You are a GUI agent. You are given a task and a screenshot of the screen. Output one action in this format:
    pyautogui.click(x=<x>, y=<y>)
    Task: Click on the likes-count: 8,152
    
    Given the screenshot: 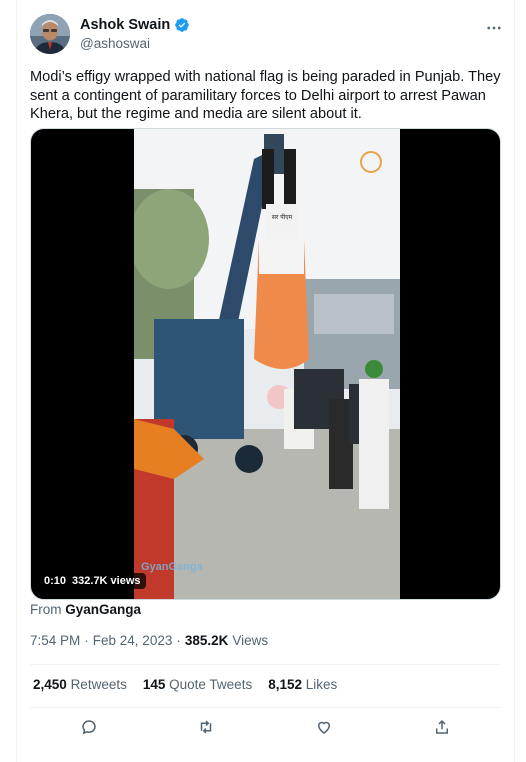 What is the action you would take?
    pyautogui.click(x=285, y=684)
    